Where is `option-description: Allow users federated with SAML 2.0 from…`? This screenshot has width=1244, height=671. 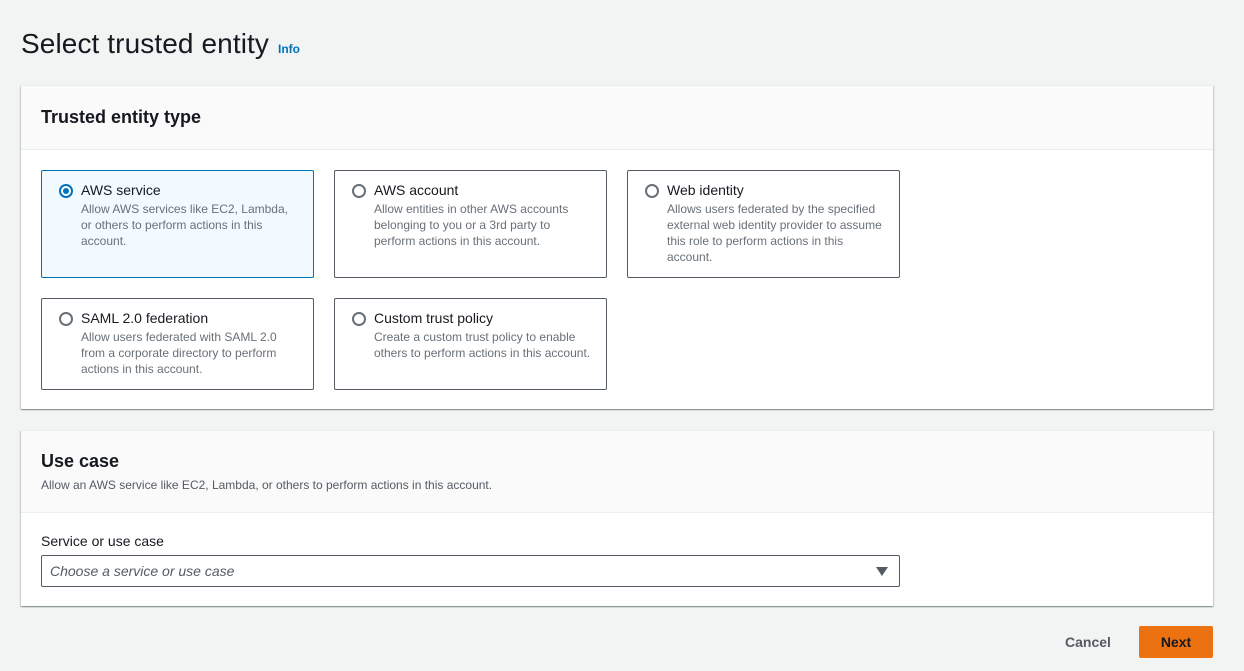 option-description: Allow users federated with SAML 2.0 from… is located at coordinates (179, 353).